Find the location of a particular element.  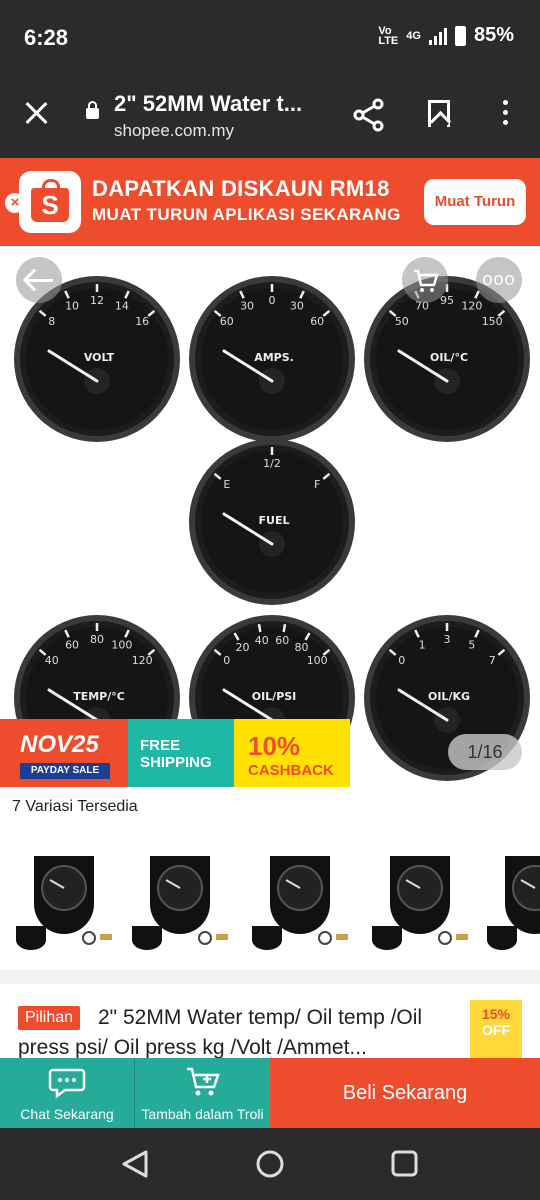

gauge-tick-label: 14 is located at coordinates (122, 306).